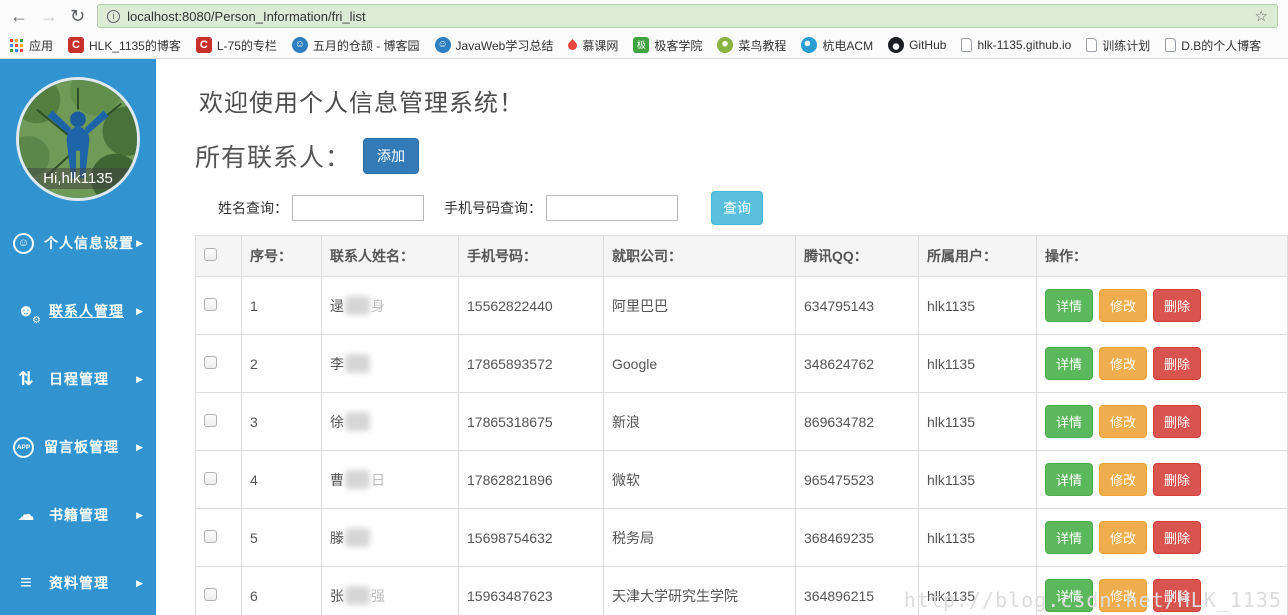 The width and height of the screenshot is (1288, 615). I want to click on runoob-icon, so click(725, 45).